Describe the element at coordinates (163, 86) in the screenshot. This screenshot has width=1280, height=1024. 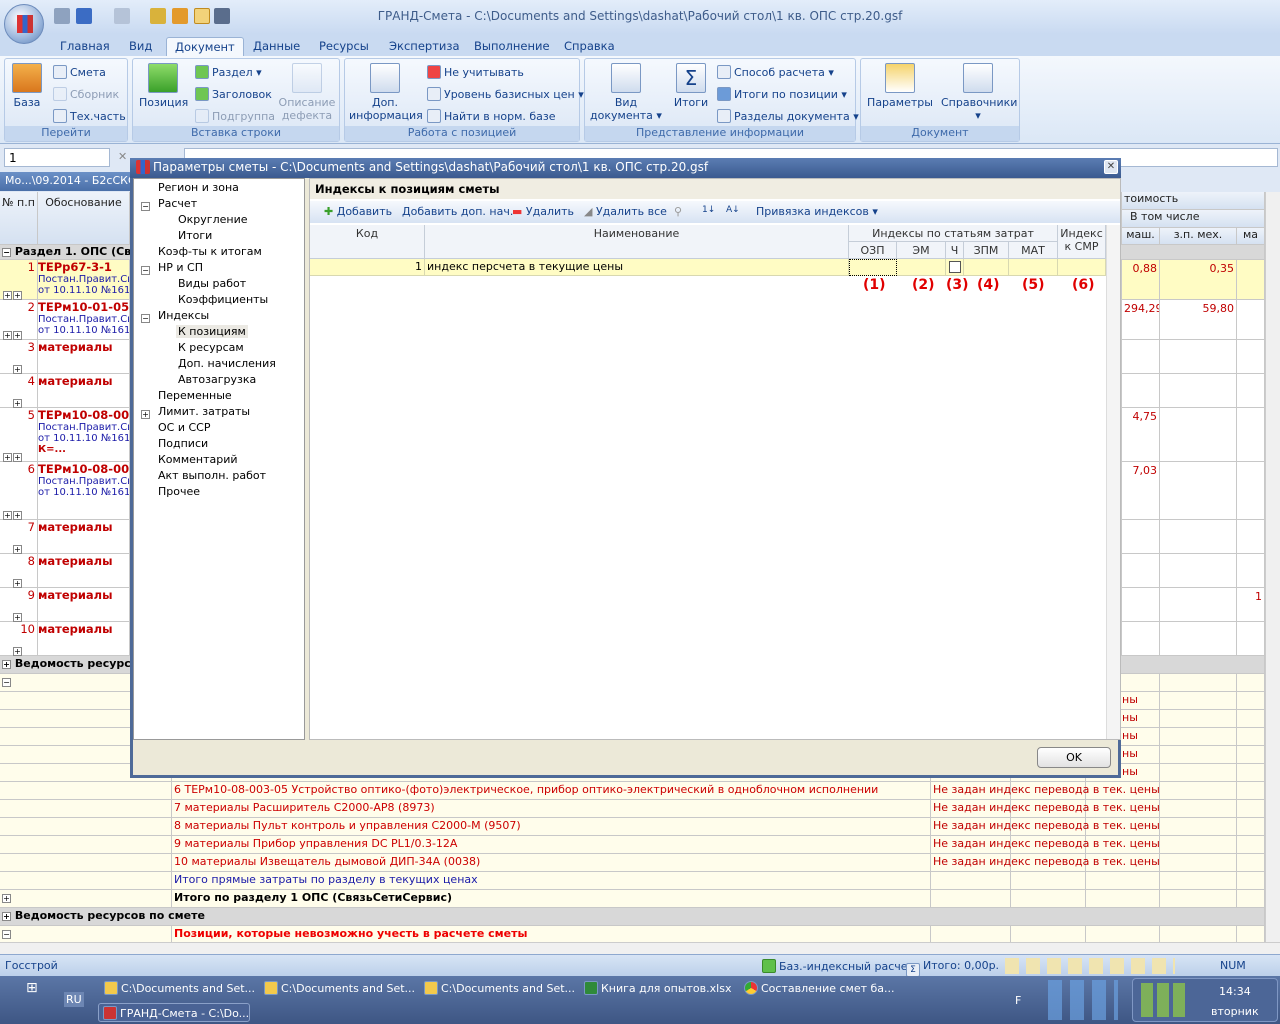
I see `position-button: Позиция` at that location.